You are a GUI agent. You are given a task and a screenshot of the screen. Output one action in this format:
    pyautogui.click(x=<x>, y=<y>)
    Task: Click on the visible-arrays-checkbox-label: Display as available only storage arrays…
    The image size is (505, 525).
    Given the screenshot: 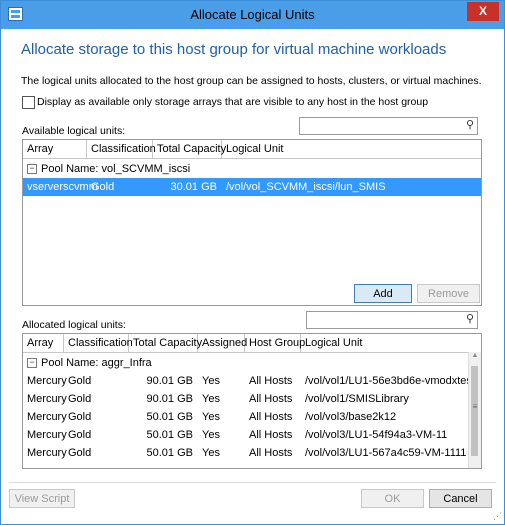 What is the action you would take?
    pyautogui.click(x=232, y=102)
    